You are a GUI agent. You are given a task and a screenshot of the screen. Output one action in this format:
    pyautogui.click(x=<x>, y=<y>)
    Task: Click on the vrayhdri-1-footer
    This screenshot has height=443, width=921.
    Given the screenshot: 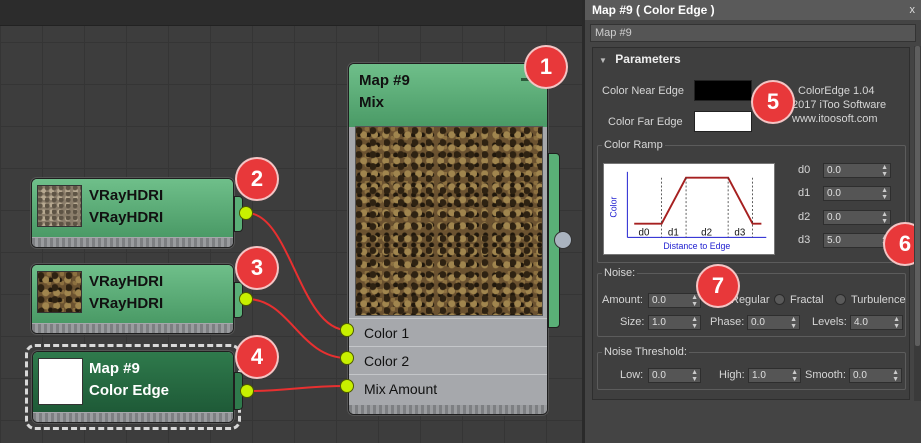 What is the action you would take?
    pyautogui.click(x=132, y=242)
    